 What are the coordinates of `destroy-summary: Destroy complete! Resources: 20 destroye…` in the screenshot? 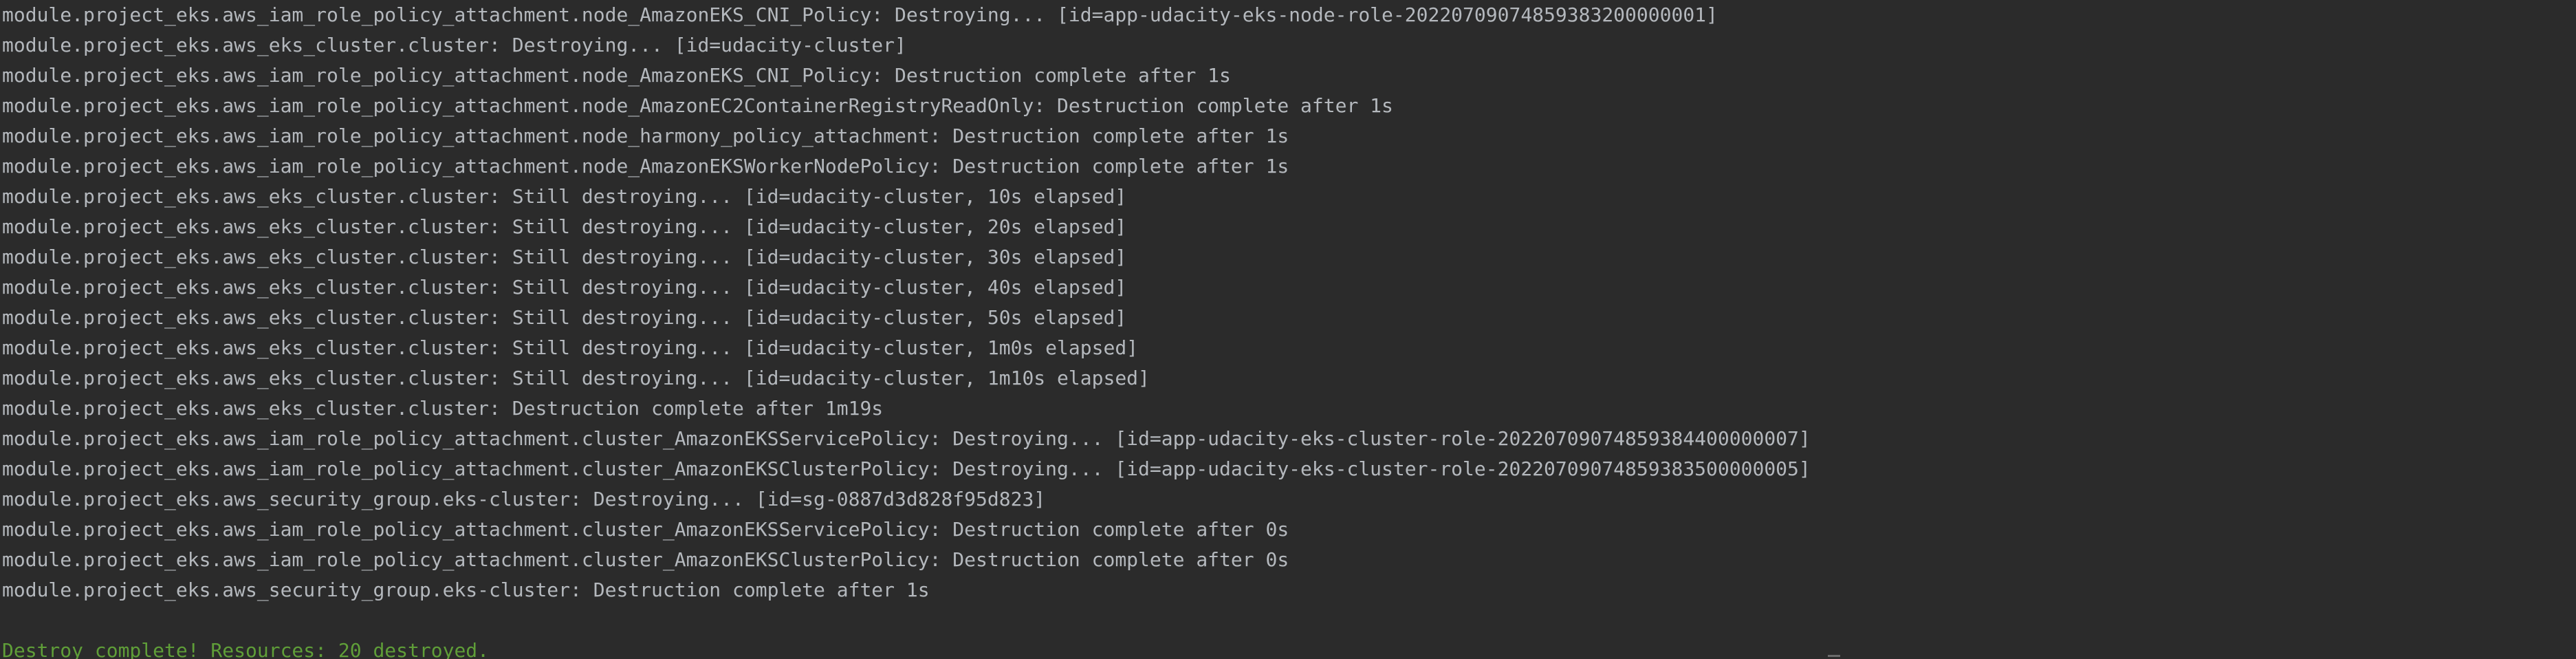 It's located at (246, 649).